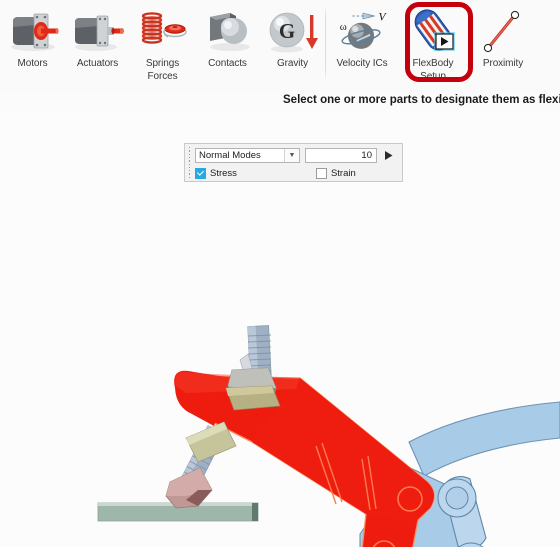  Describe the element at coordinates (321, 173) in the screenshot. I see `strain-checkbox-box` at that location.